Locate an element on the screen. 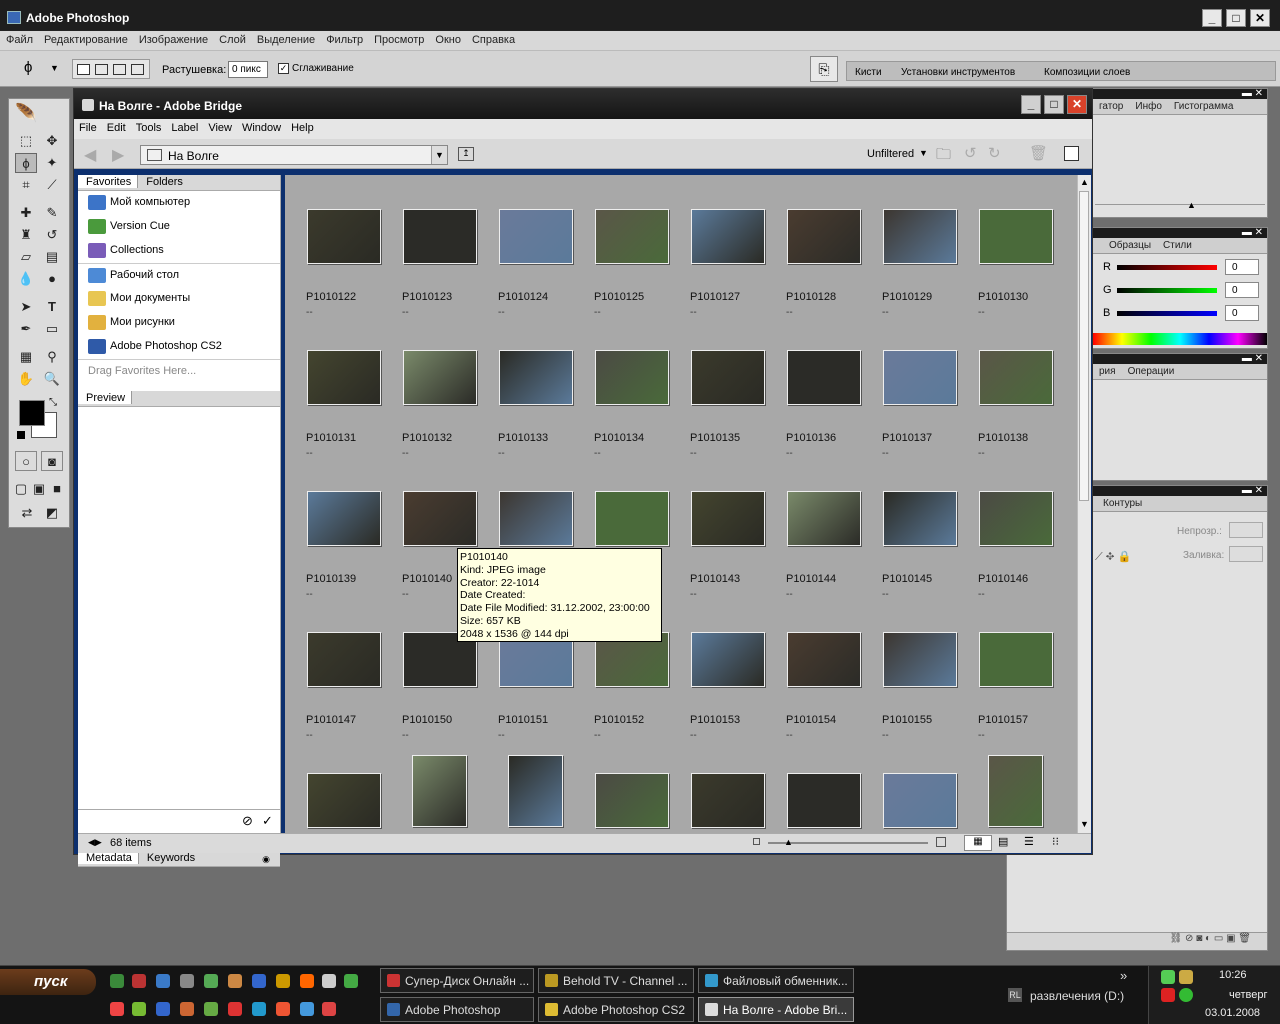 This screenshot has width=1280, height=1024. thumbnail-item: P1010122 -- is located at coordinates (354, 279).